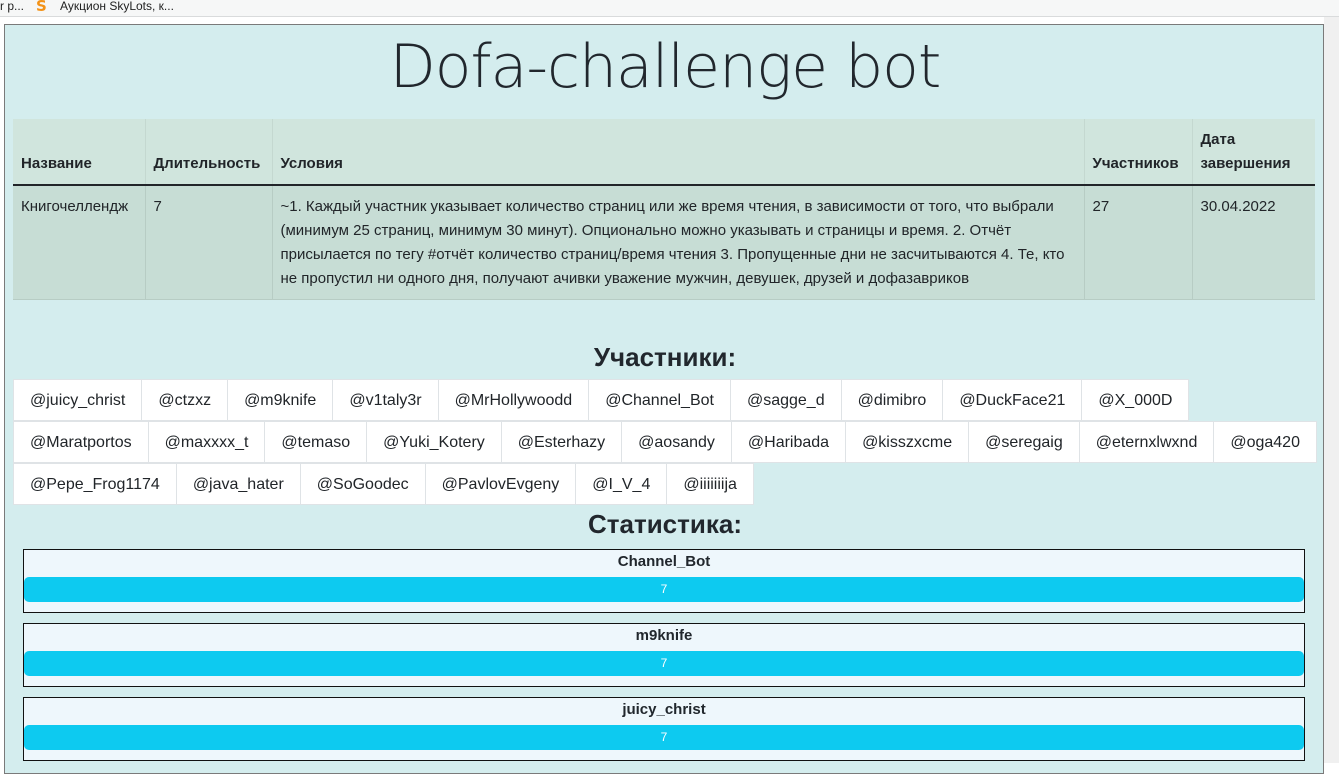 The height and width of the screenshot is (774, 1339). What do you see at coordinates (1138, 242) in the screenshot?
I see `cell-participants: 27` at bounding box center [1138, 242].